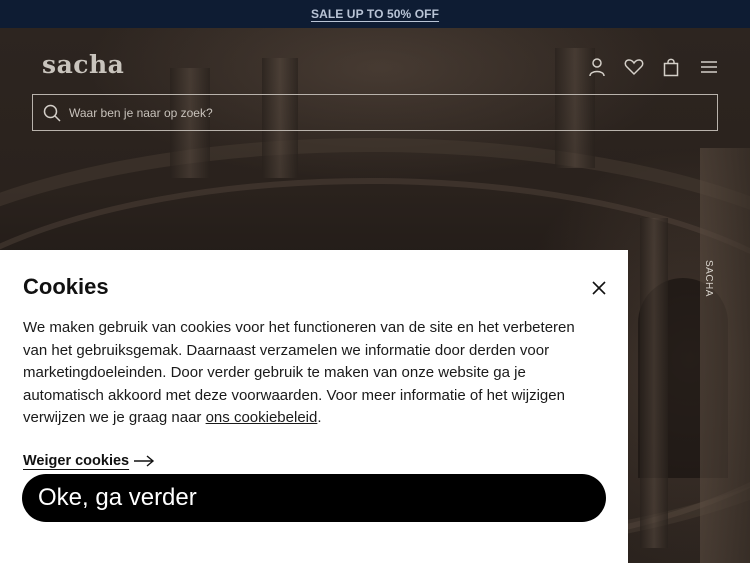 This screenshot has width=750, height=563. Describe the element at coordinates (671, 67) in the screenshot. I see `shopping-bag-icon` at that location.